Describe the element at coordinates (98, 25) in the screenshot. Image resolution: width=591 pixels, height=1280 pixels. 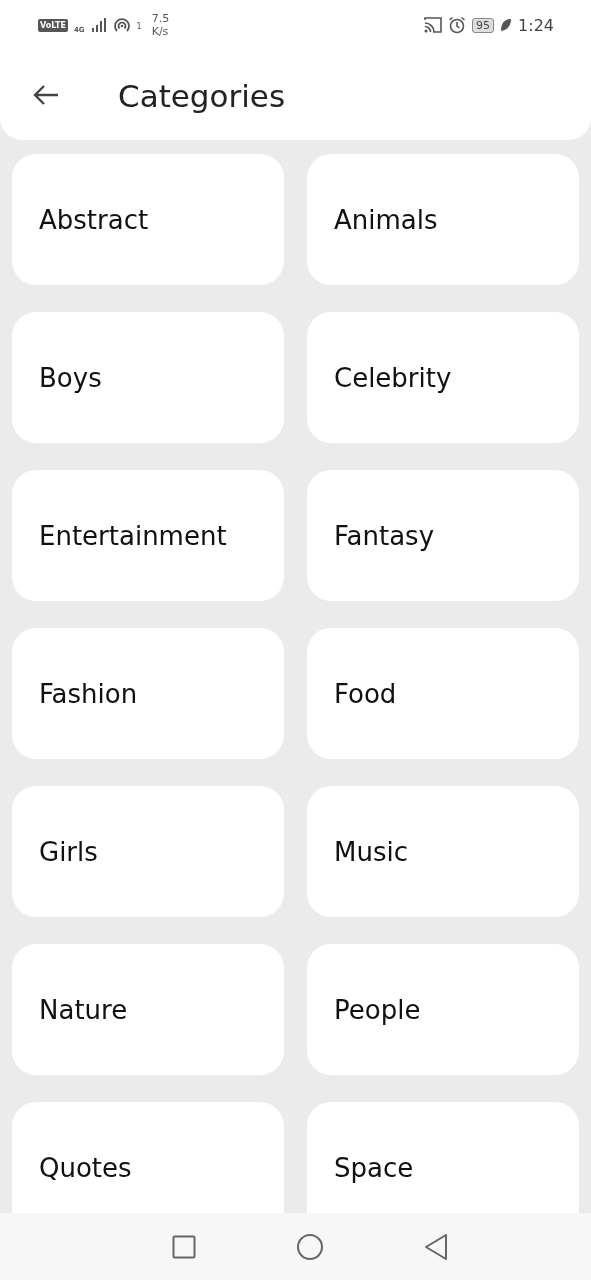
I see `signal-icon` at that location.